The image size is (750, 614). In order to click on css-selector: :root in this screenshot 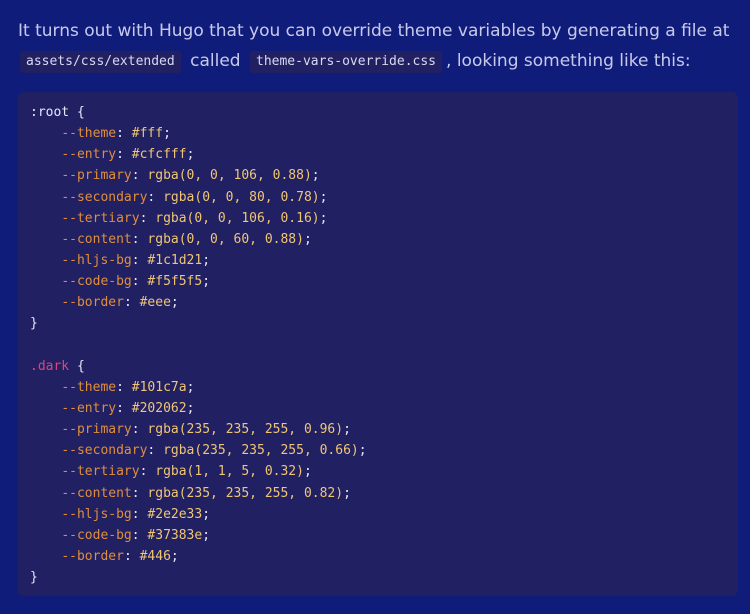, I will do `click(50, 112)`.